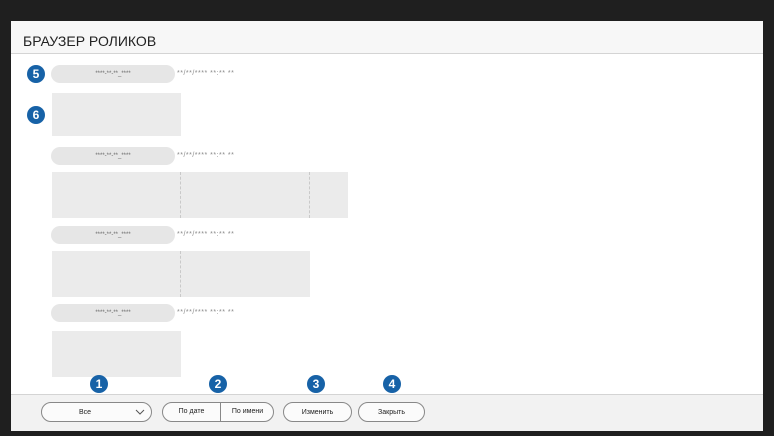 Image resolution: width=774 pixels, height=436 pixels. What do you see at coordinates (317, 412) in the screenshot?
I see `edit-button: Изменить` at bounding box center [317, 412].